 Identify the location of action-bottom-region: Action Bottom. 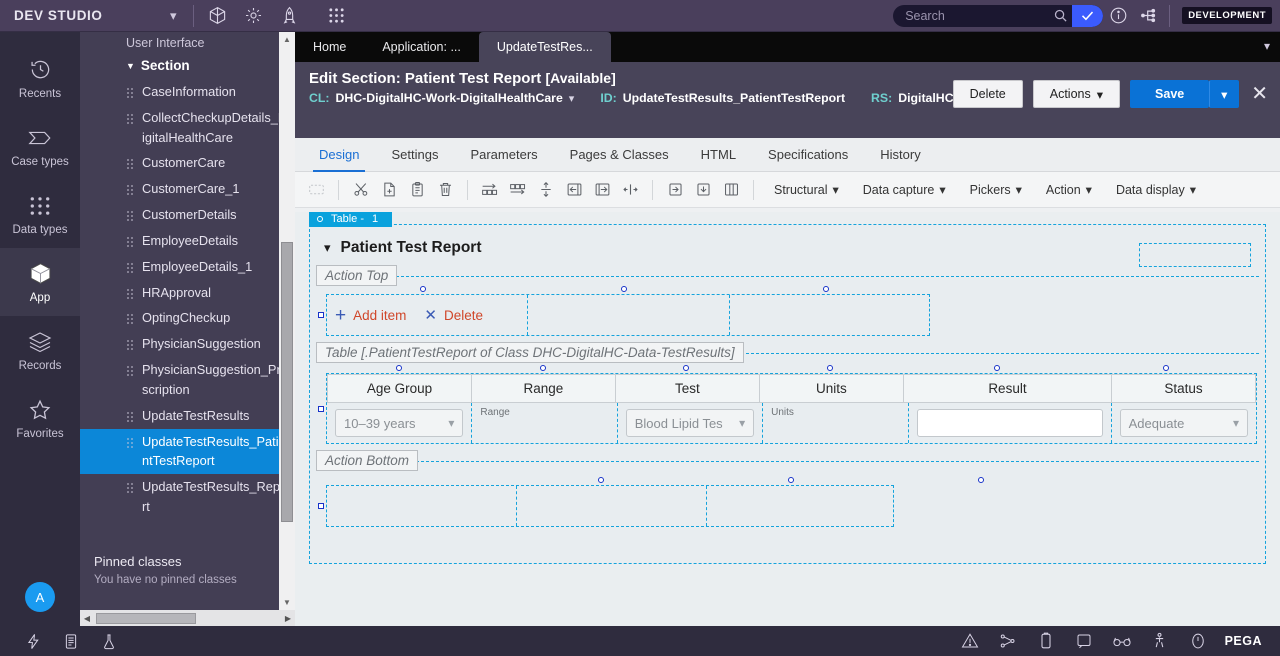
(787, 460).